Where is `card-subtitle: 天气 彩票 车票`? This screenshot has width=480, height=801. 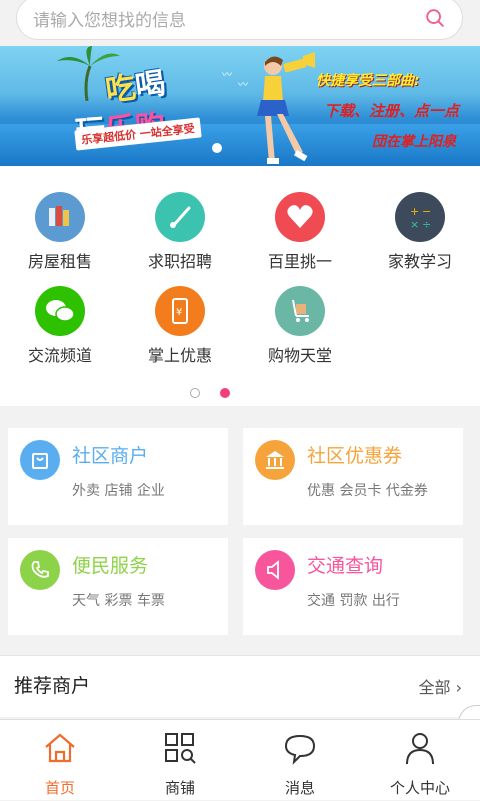 card-subtitle: 天气 彩票 车票 is located at coordinates (118, 601).